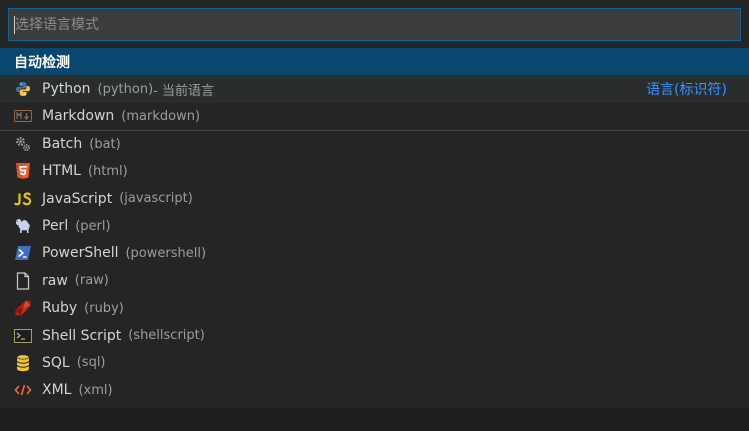  Describe the element at coordinates (374, 198) in the screenshot. I see `list-item-javascript: JavaScript (javascript)` at that location.